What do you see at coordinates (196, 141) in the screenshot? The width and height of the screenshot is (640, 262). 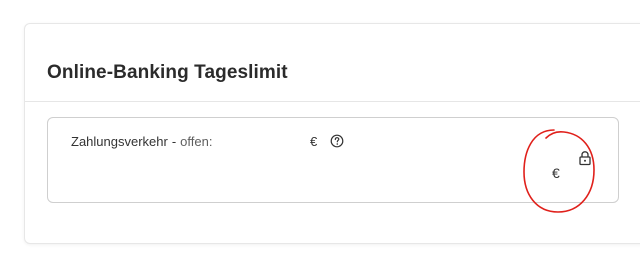 I see `open-label: offen:` at bounding box center [196, 141].